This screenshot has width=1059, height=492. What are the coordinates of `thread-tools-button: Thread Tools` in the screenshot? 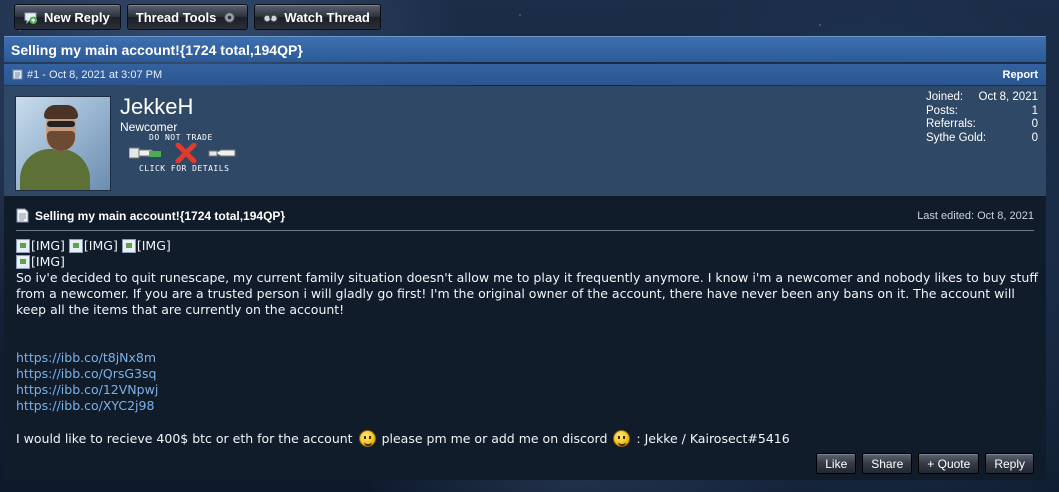 It's located at (187, 17).